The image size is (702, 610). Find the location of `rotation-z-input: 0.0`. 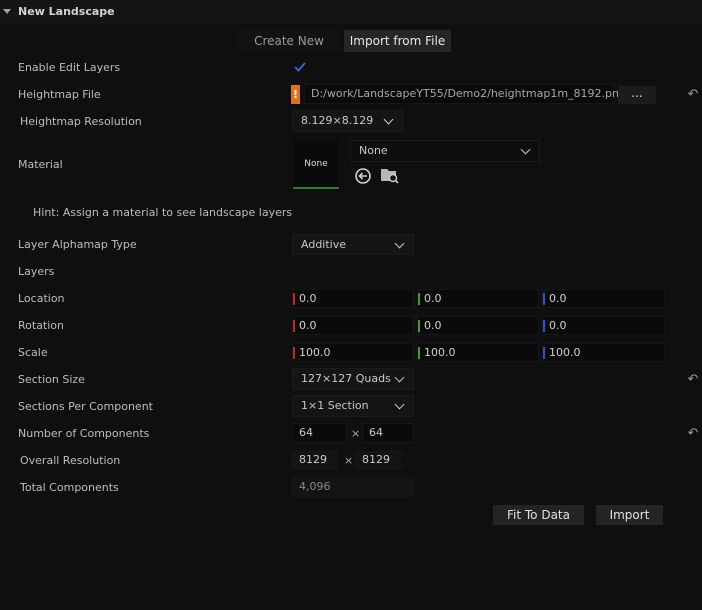

rotation-z-input: 0.0 is located at coordinates (603, 325).